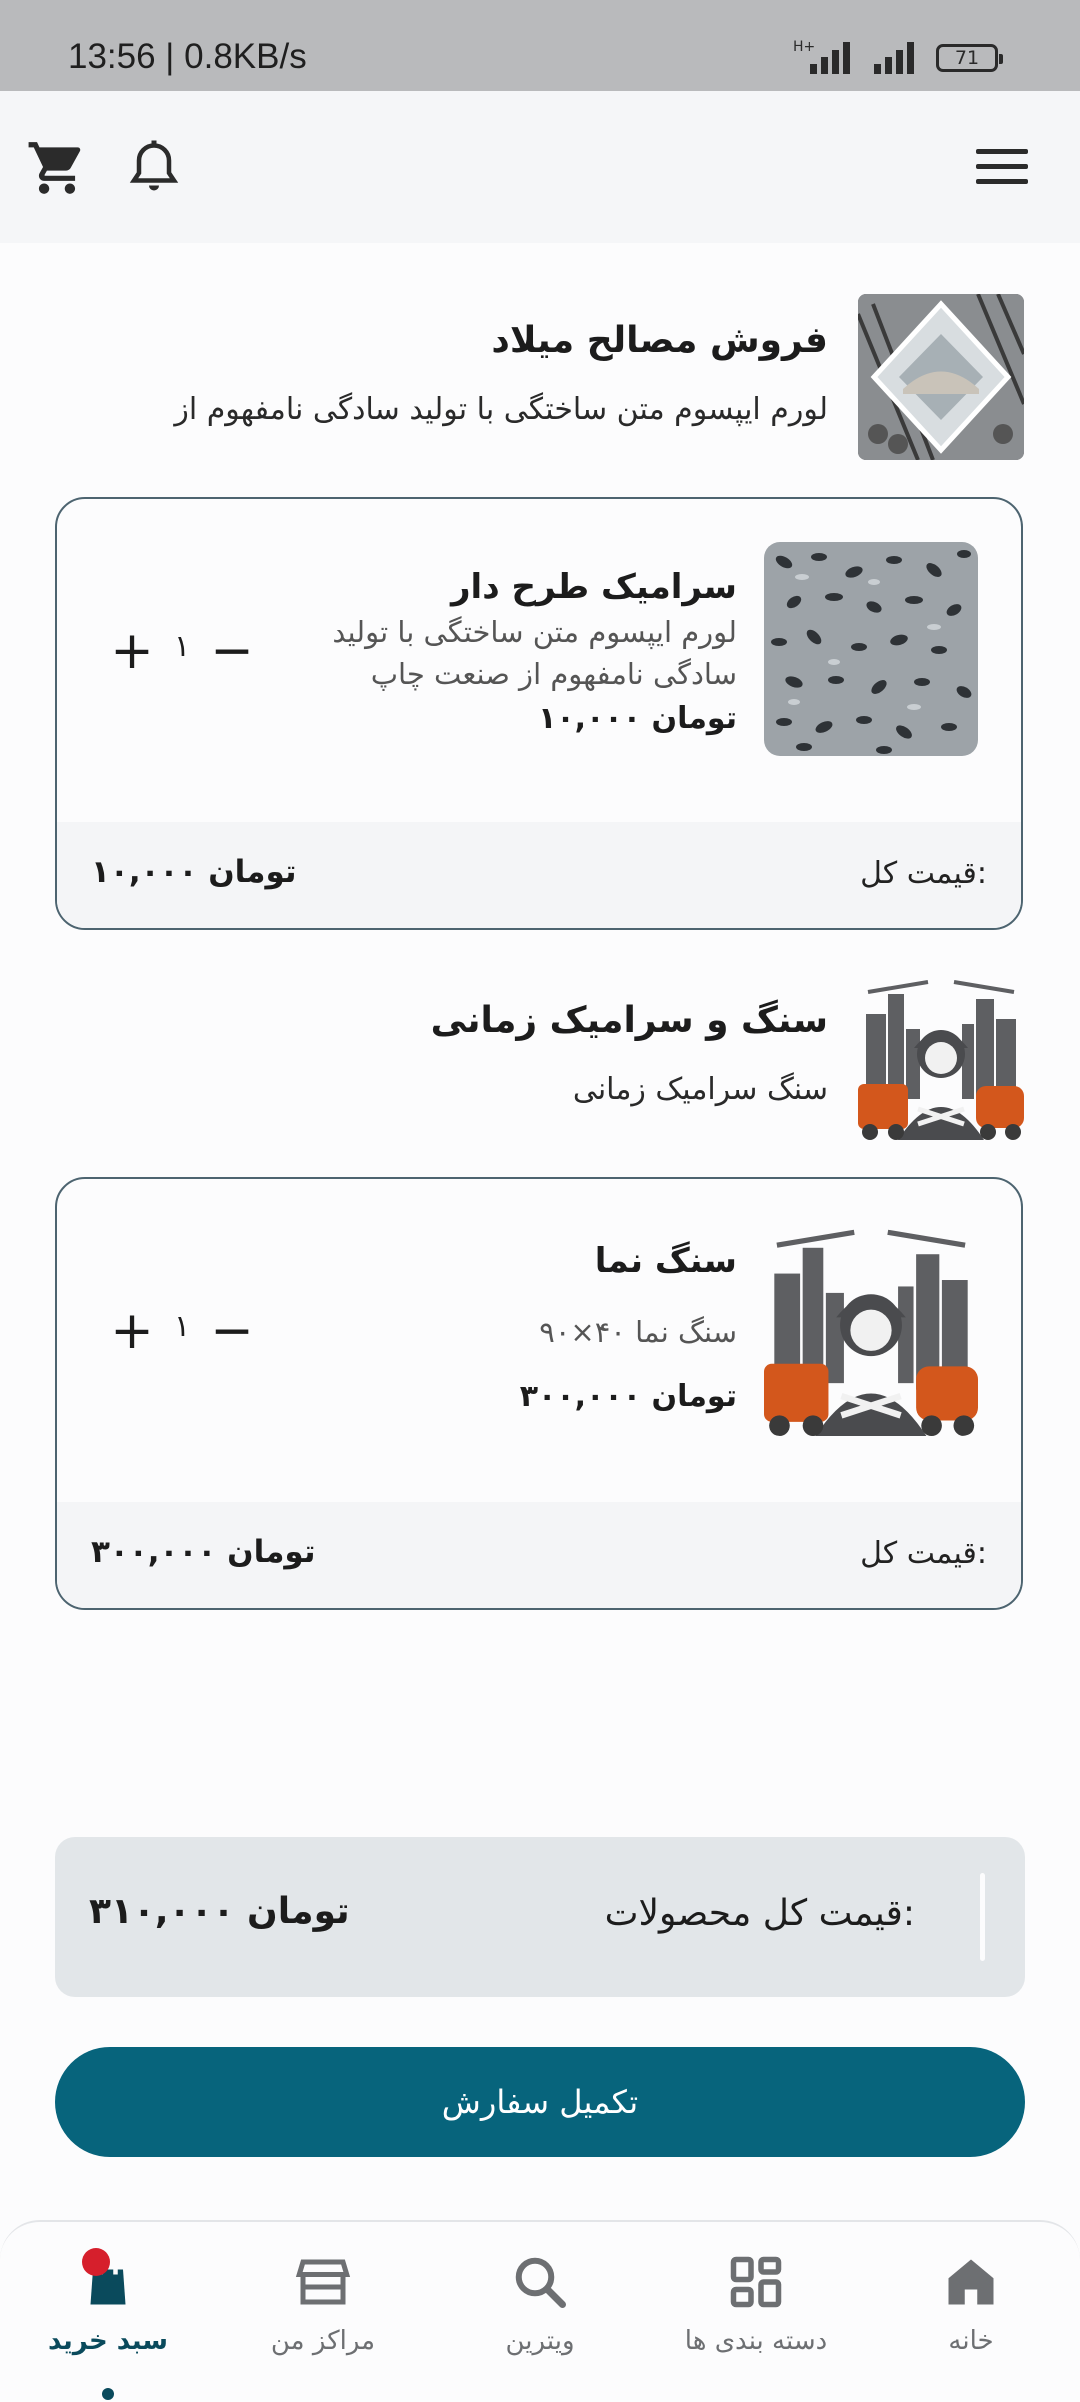  What do you see at coordinates (628, 1396) in the screenshot?
I see `product-price: ۳۰۰,۰۰۰ تومان` at bounding box center [628, 1396].